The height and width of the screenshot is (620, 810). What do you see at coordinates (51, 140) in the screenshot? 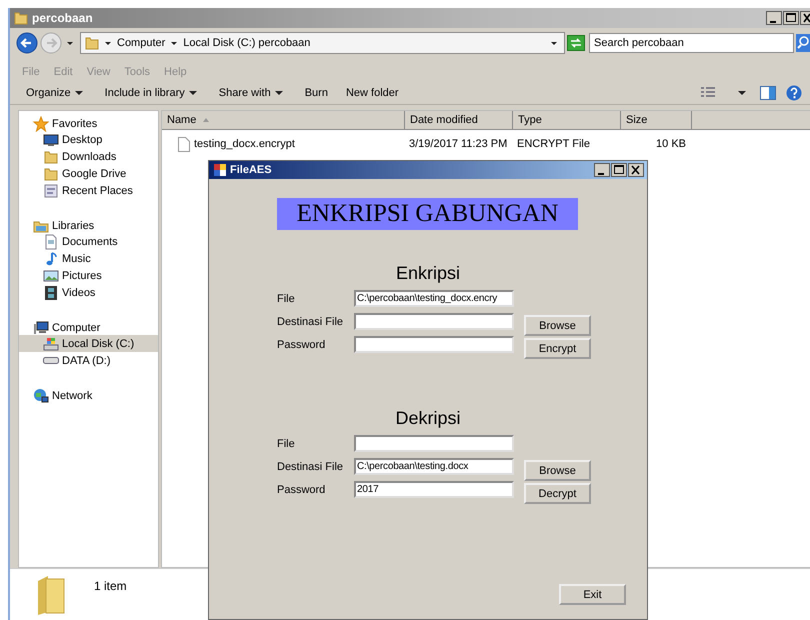
I see `monitor-icon` at bounding box center [51, 140].